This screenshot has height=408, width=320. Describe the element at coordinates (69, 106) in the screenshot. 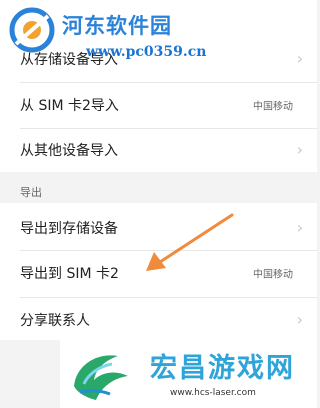

I see `import-from-sim2-label: 从 SIM 卡2导入` at that location.